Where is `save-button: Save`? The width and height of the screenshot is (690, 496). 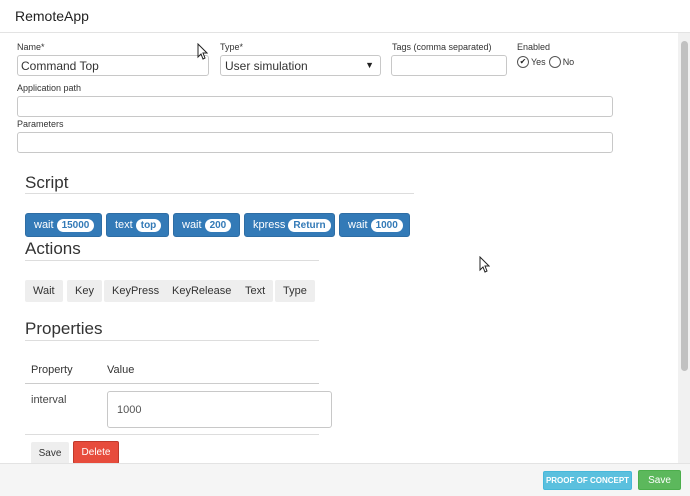
save-button: Save is located at coordinates (659, 480).